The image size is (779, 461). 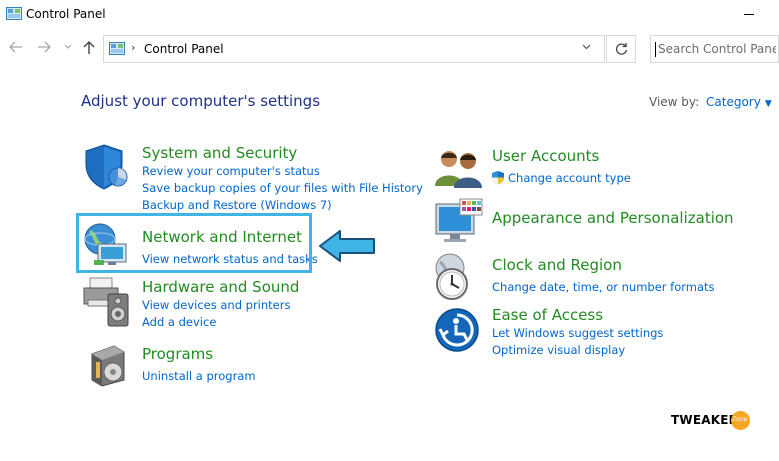 What do you see at coordinates (768, 104) in the screenshot?
I see `caret-down-icon: ▼` at bounding box center [768, 104].